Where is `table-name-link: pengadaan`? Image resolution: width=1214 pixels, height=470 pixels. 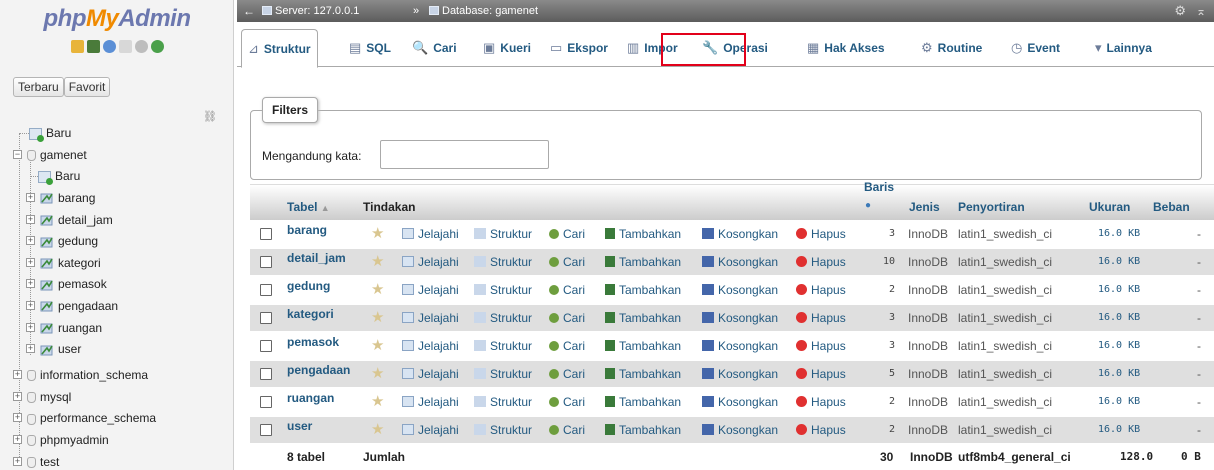 table-name-link: pengadaan is located at coordinates (318, 370).